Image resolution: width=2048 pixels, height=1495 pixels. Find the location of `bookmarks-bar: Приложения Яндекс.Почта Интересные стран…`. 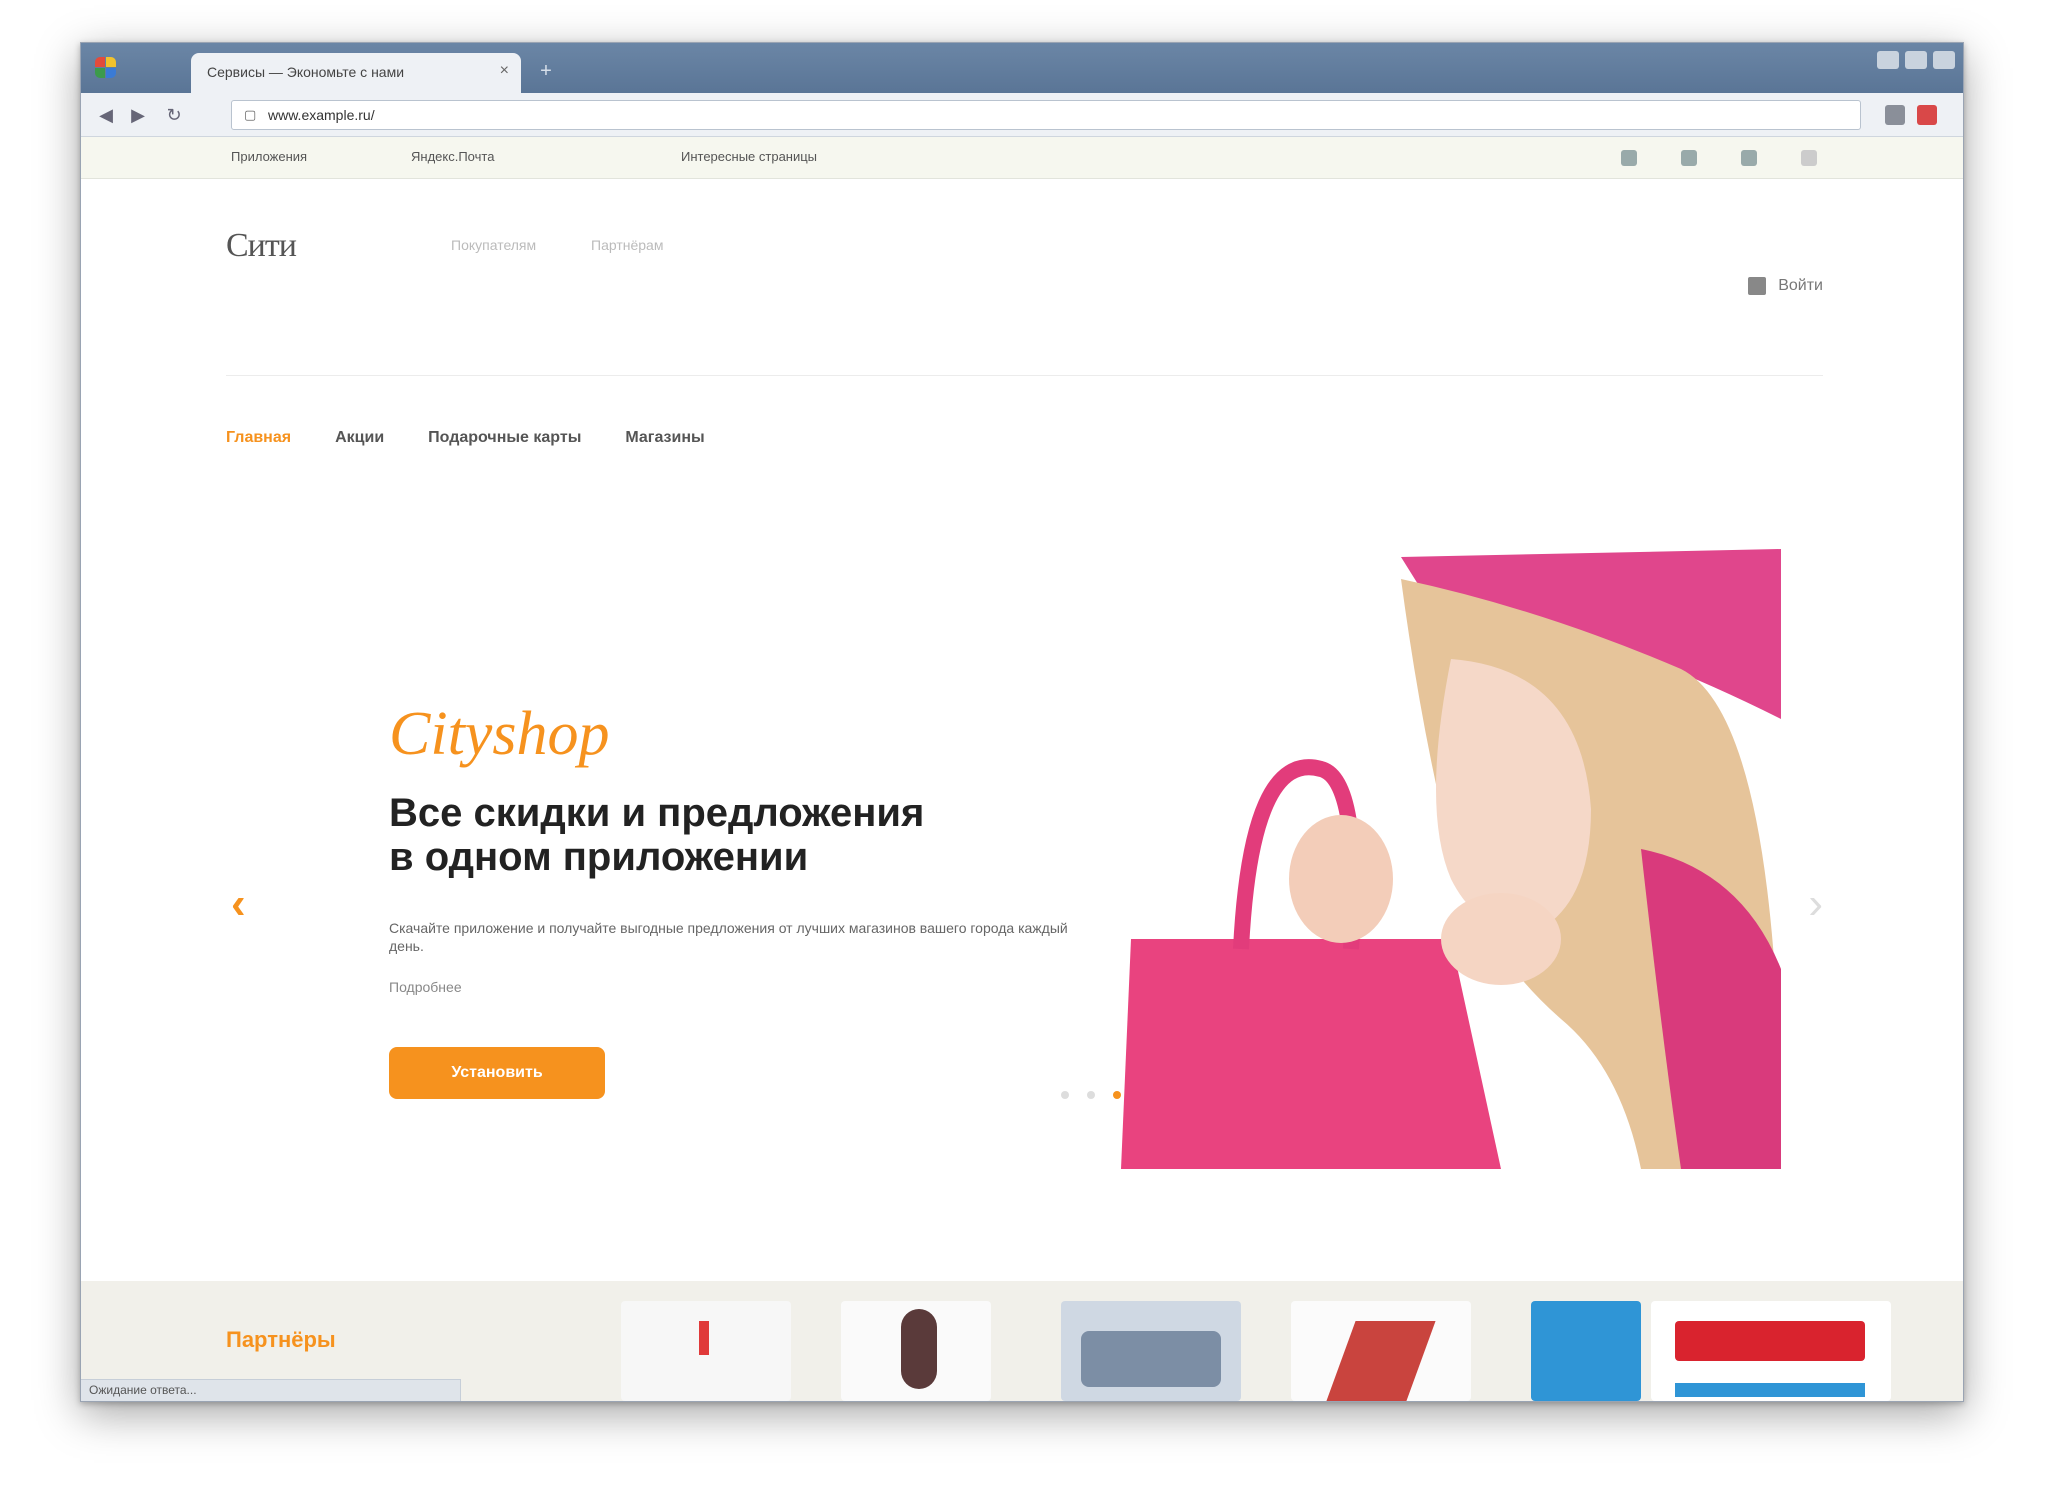

bookmarks-bar: Приложения Яндекс.Почта Интересные стран… is located at coordinates (1022, 158).